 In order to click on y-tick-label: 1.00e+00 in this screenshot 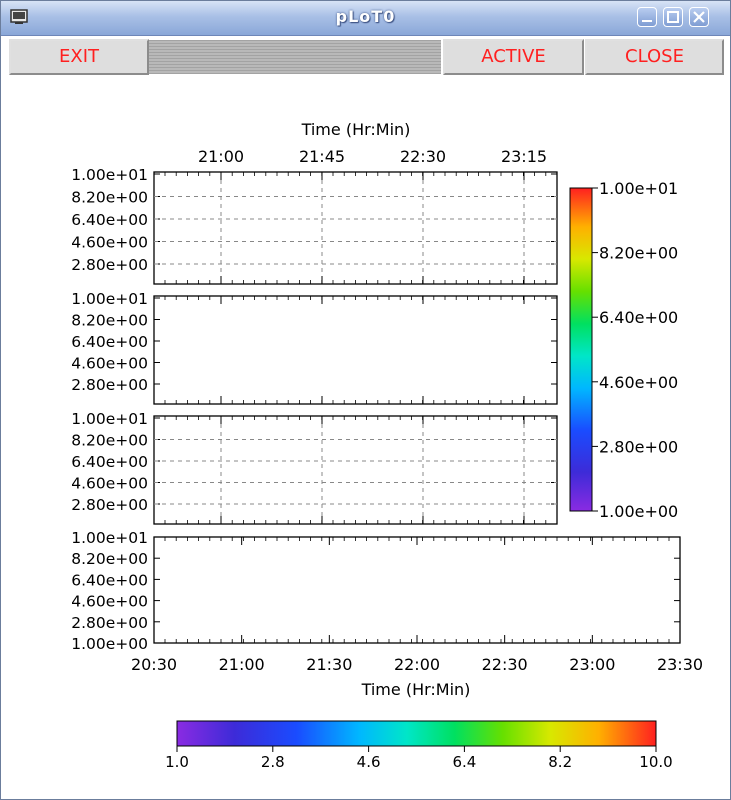, I will do `click(109, 644)`.